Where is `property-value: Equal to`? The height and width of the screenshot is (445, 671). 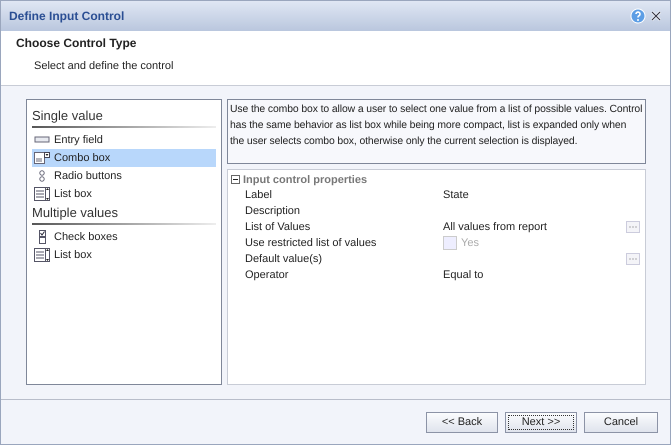
property-value: Equal to is located at coordinates (463, 275).